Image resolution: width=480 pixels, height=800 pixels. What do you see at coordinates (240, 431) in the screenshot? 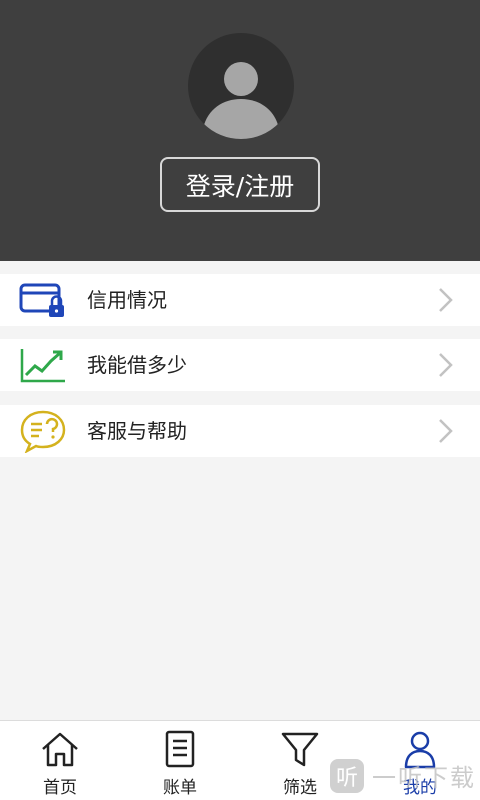
I see `menu-item-help: 客服与帮助` at bounding box center [240, 431].